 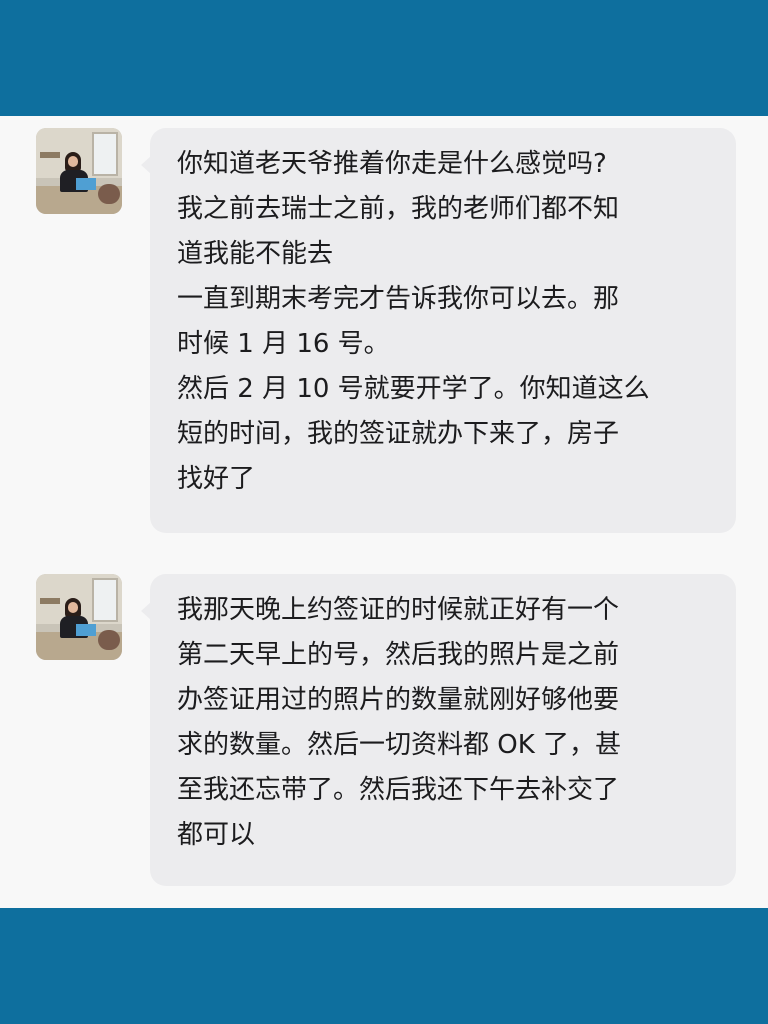 What do you see at coordinates (398, 209) in the screenshot?
I see `message-line: 我之前去瑞士之前，我的老师们都不知` at bounding box center [398, 209].